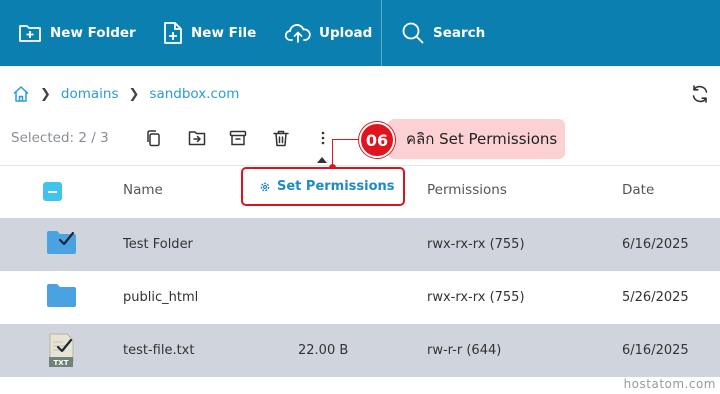  What do you see at coordinates (323, 350) in the screenshot?
I see `file-size: 22.00 B` at bounding box center [323, 350].